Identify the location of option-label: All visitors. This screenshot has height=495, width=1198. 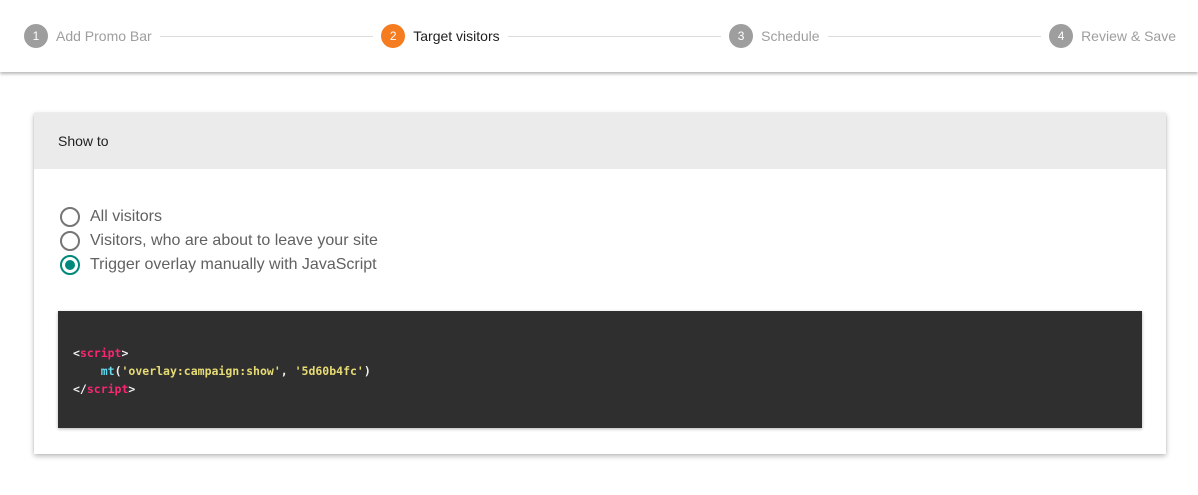
(126, 216).